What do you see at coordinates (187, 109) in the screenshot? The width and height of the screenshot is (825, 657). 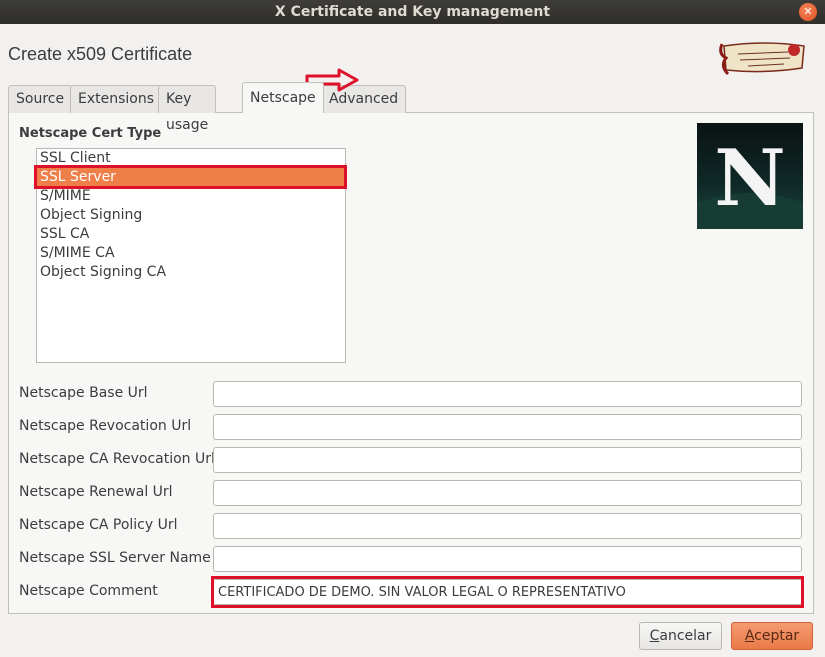 I see `tab-key-usage: Key usage` at bounding box center [187, 109].